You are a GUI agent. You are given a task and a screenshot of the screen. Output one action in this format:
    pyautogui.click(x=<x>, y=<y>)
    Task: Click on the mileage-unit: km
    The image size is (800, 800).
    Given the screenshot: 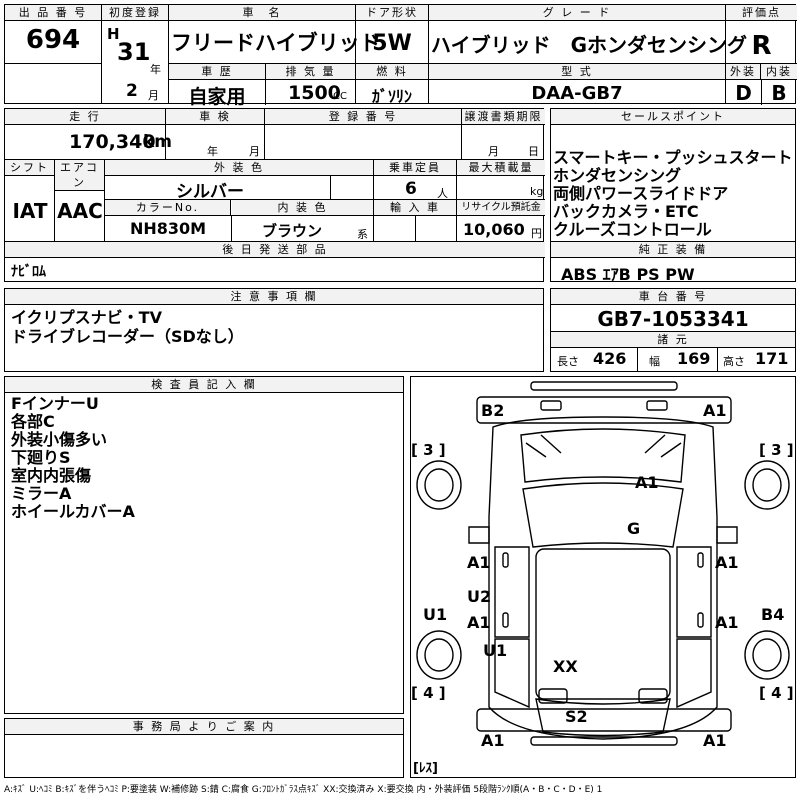 What is the action you would take?
    pyautogui.click(x=158, y=142)
    